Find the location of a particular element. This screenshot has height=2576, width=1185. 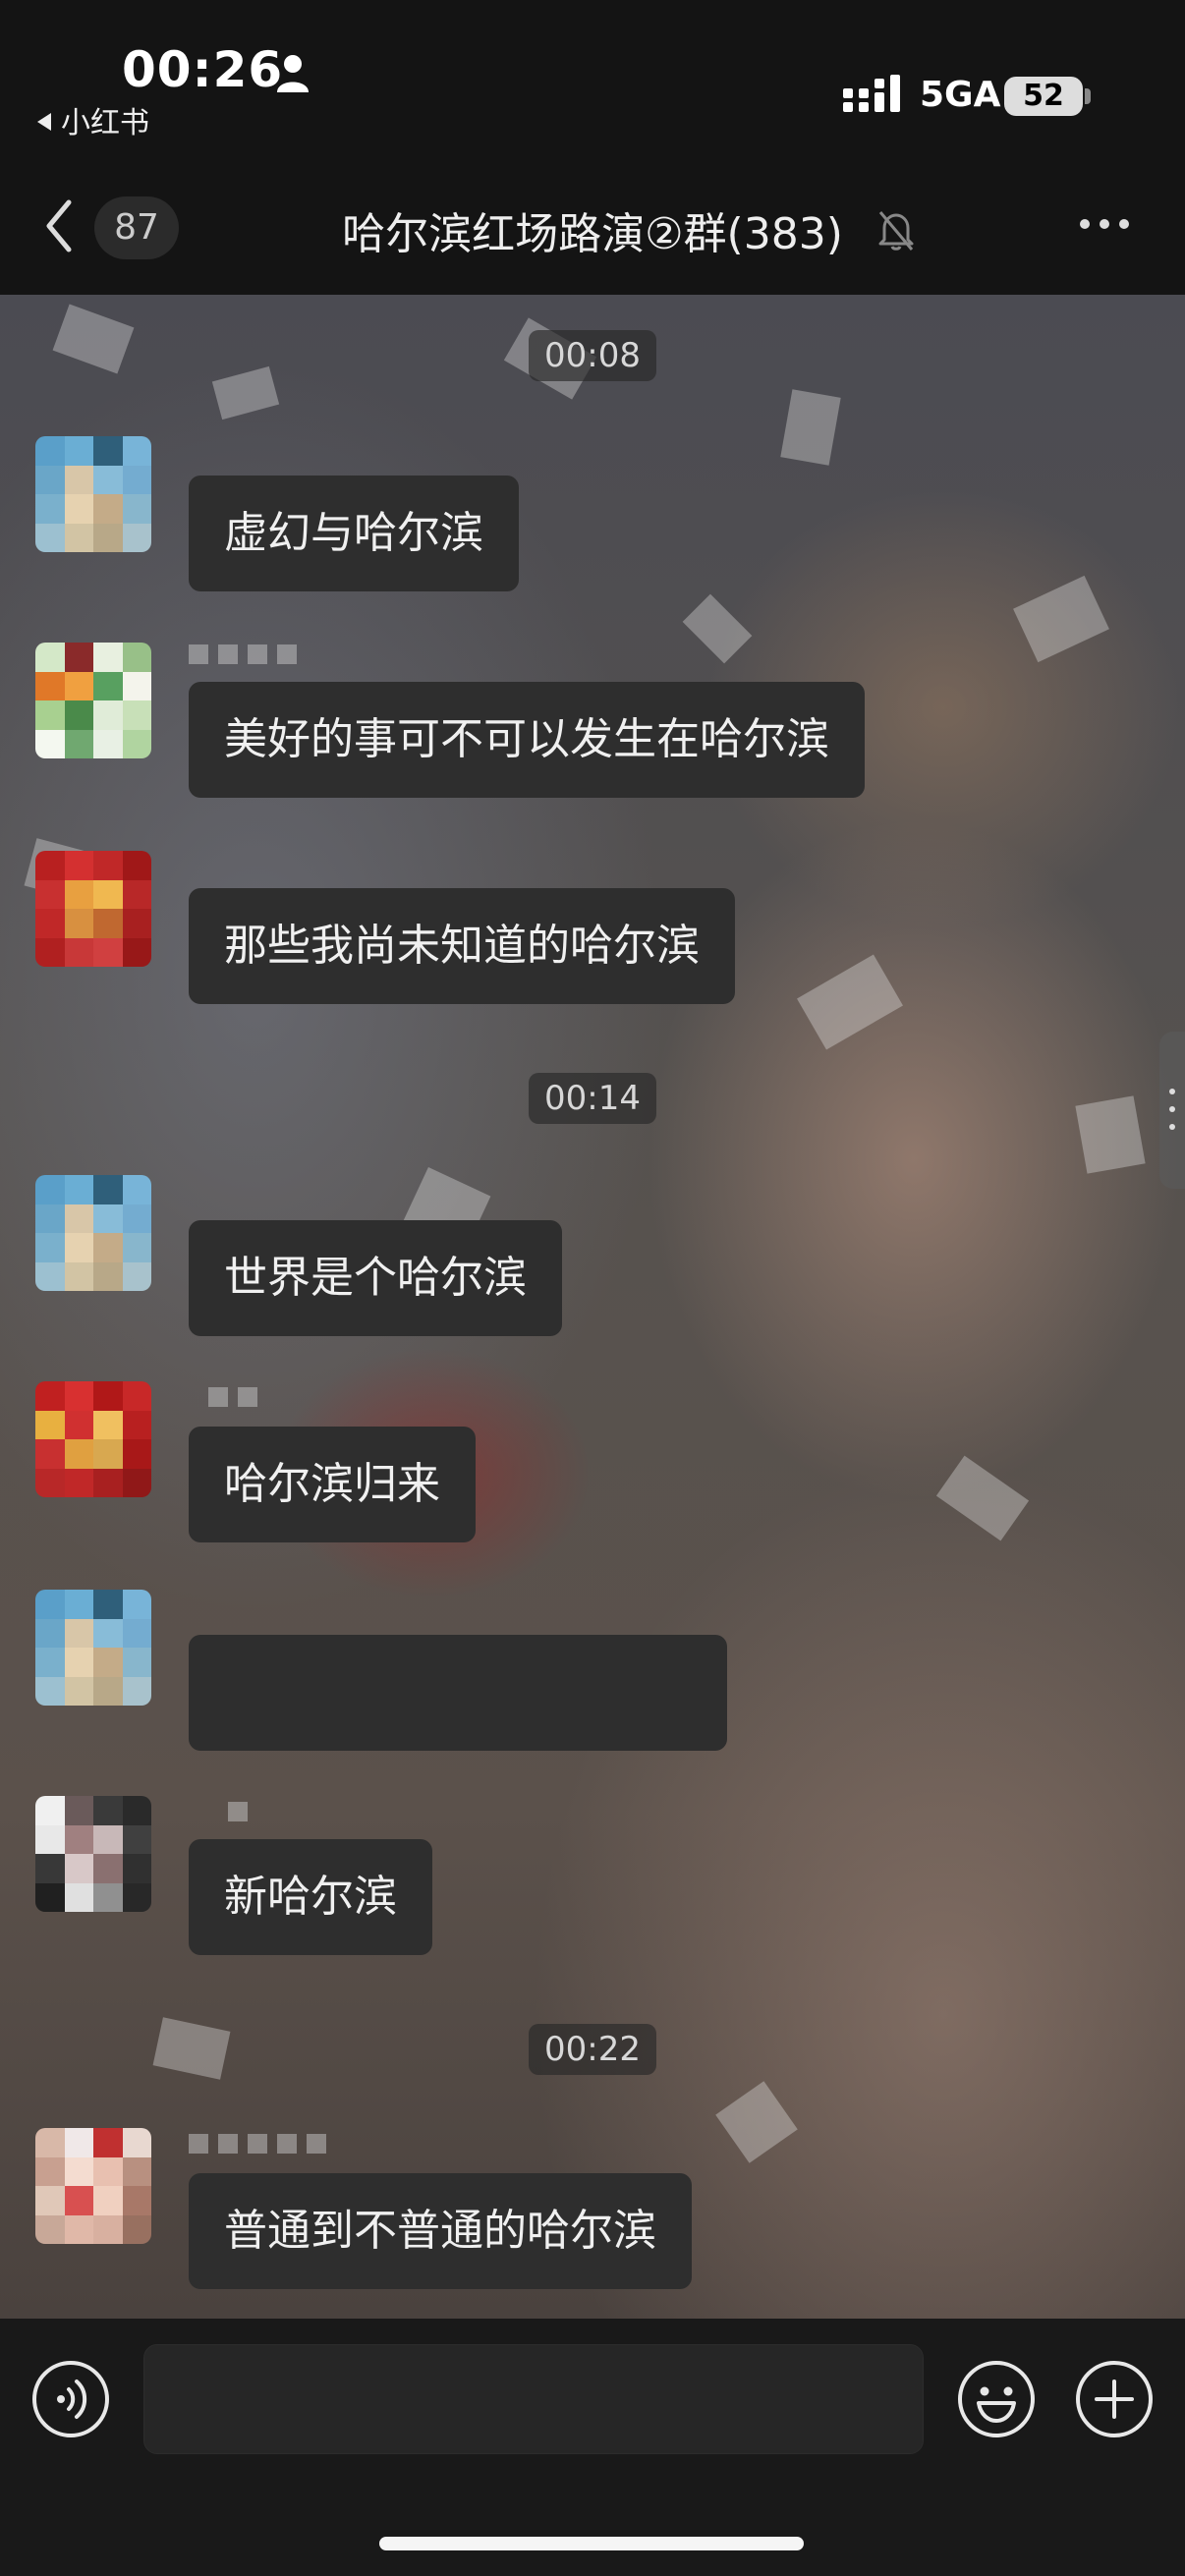

timestamp-text: 00:14 is located at coordinates (592, 1098).